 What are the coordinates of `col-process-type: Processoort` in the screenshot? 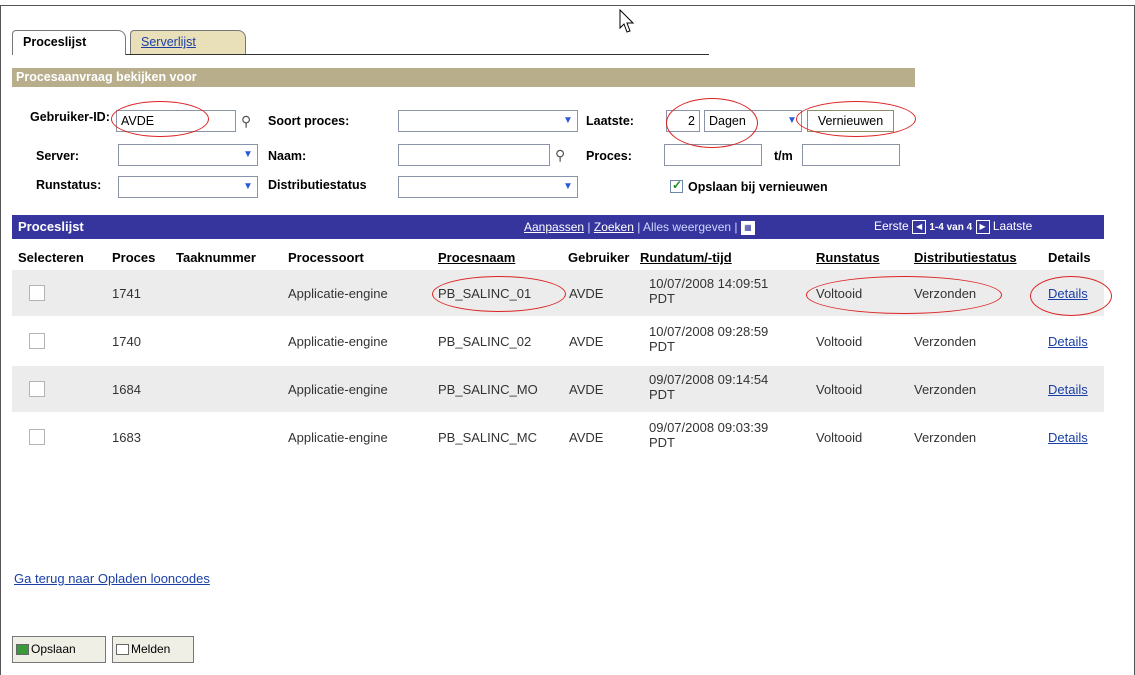 It's located at (326, 257).